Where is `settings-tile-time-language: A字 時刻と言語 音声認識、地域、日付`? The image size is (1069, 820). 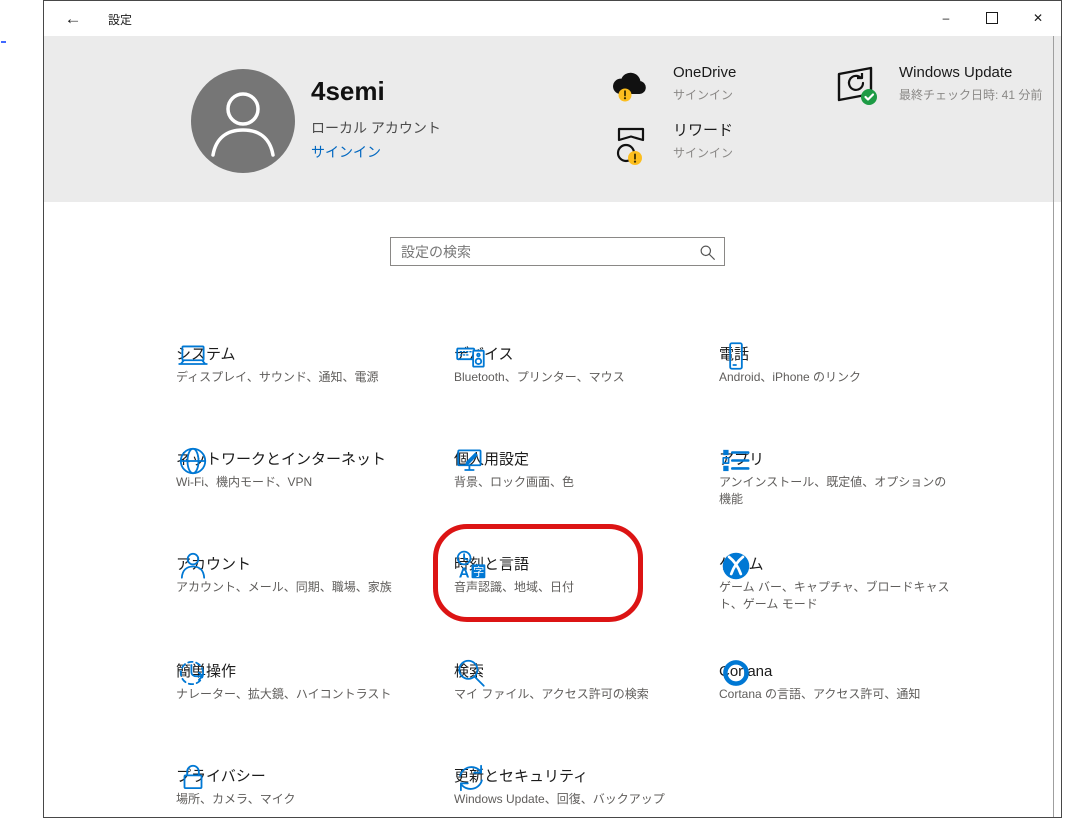
settings-tile-time-language: A字 時刻と言語 音声認識、地域、日付 is located at coordinates (583, 566).